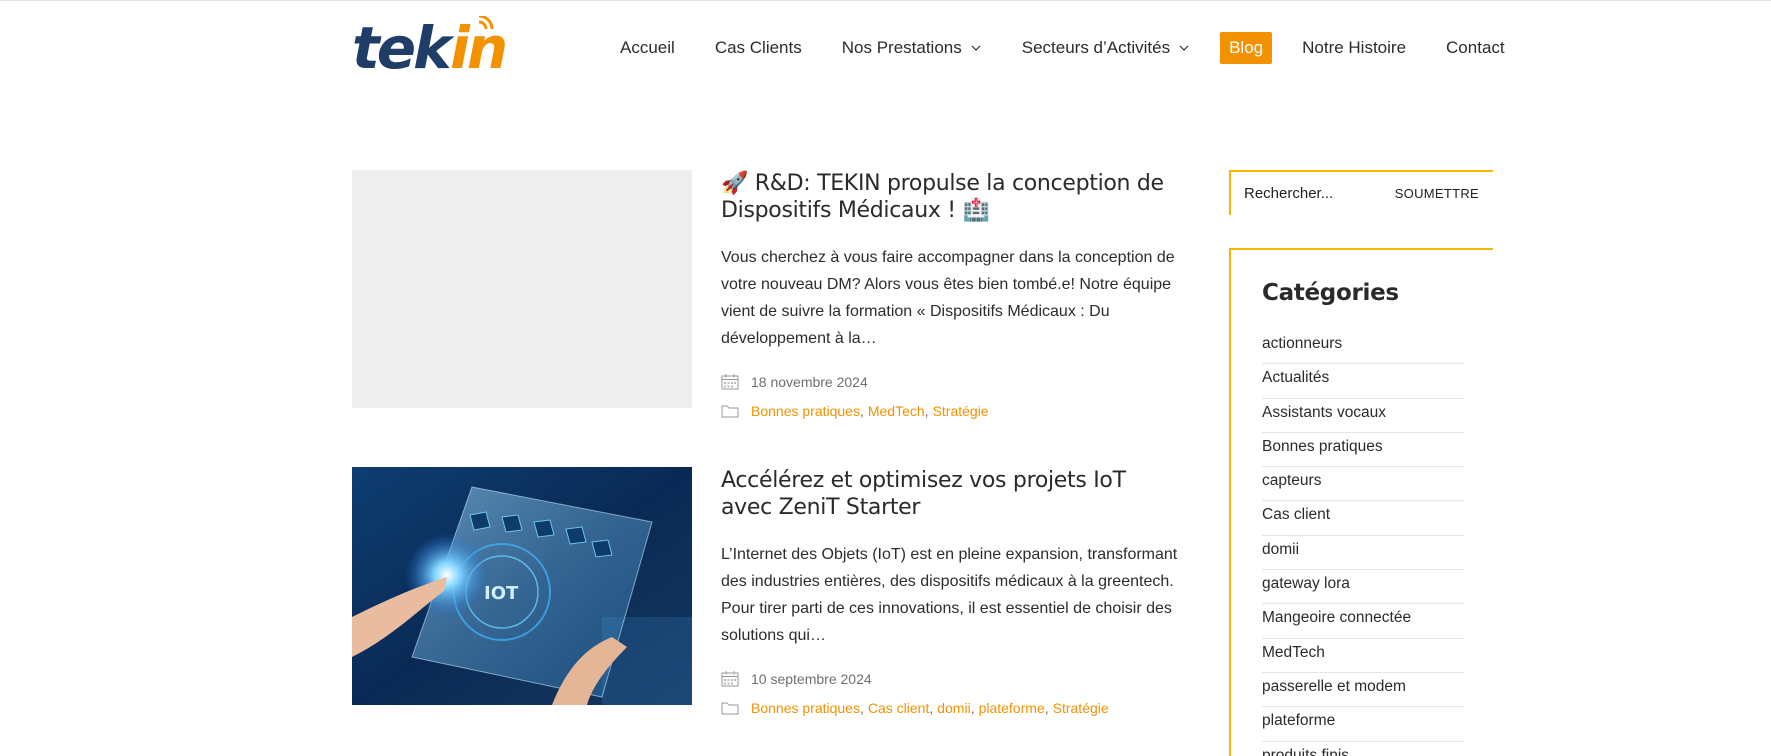  What do you see at coordinates (1363, 450) in the screenshot?
I see `category-item: Bonnes pratiques` at bounding box center [1363, 450].